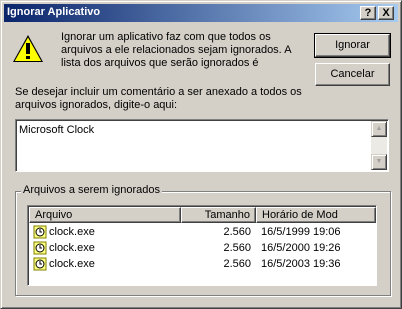 The height and width of the screenshot is (309, 402). Describe the element at coordinates (316, 215) in the screenshot. I see `column-header-modified: Horário de Mod` at that location.